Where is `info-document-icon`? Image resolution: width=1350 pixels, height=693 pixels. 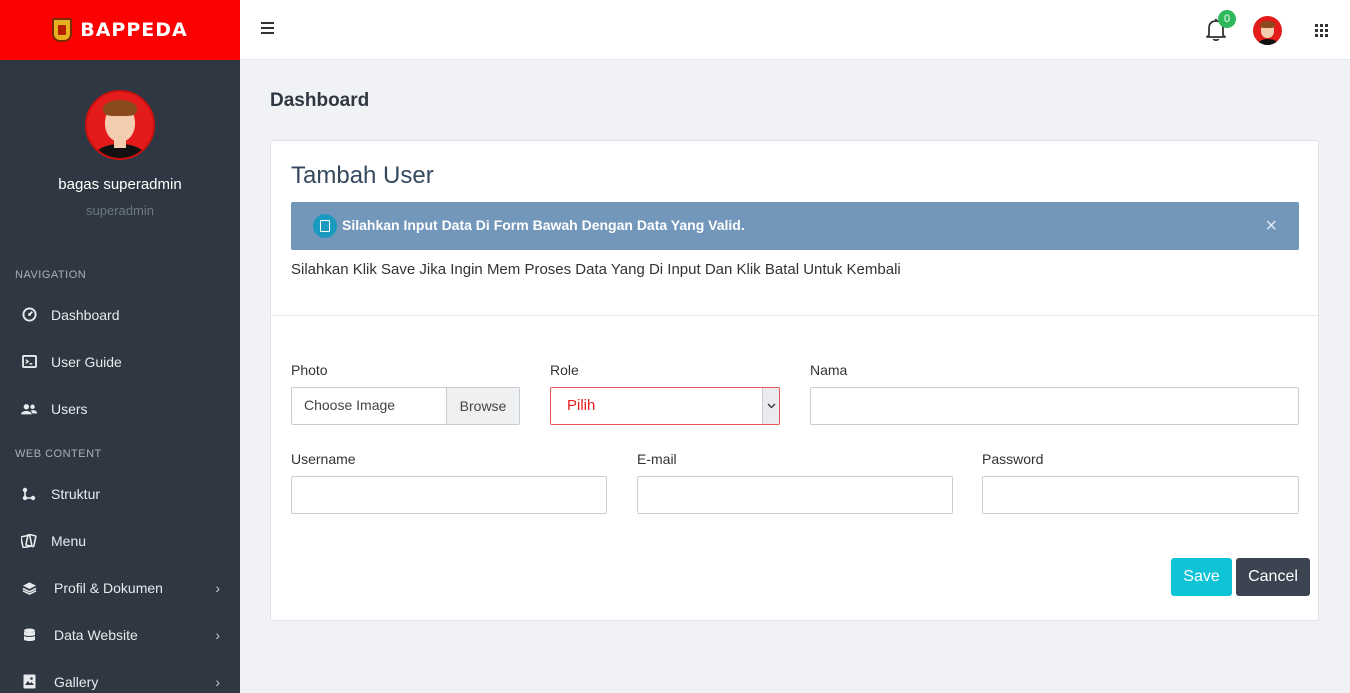 info-document-icon is located at coordinates (325, 226).